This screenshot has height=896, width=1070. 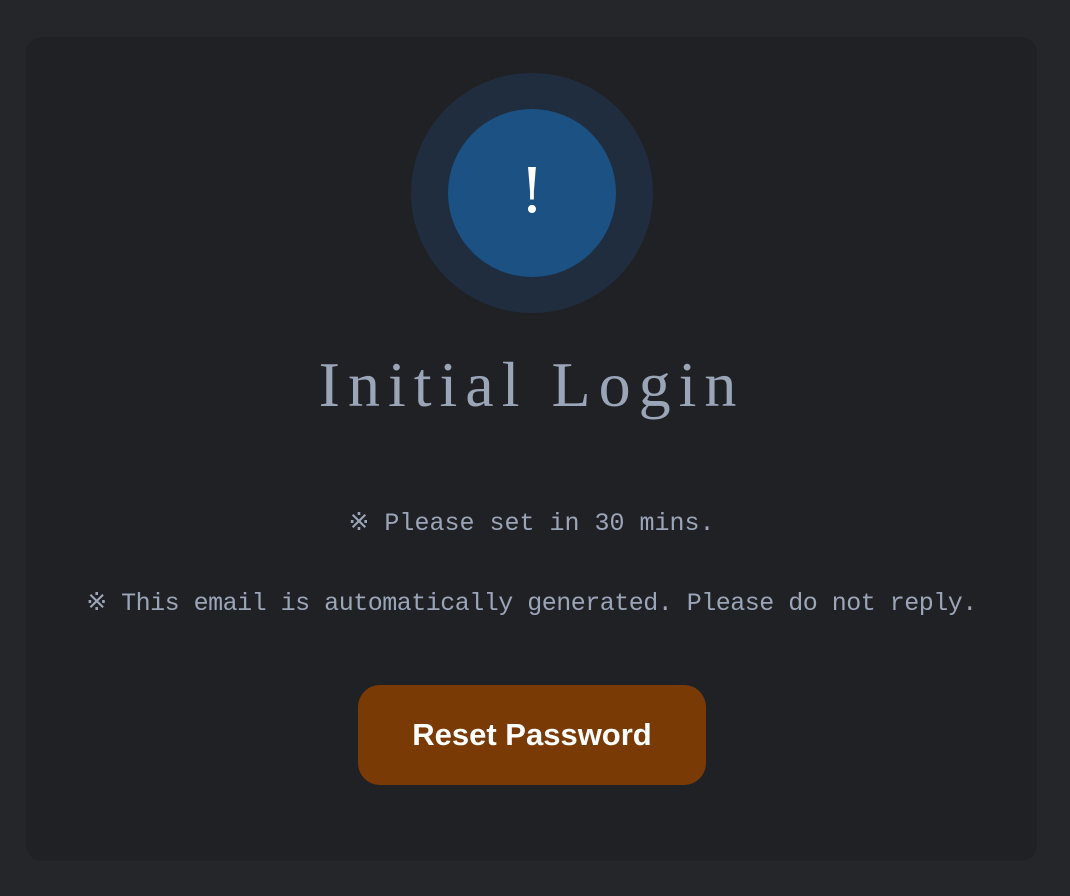 I want to click on reset-password-button: Reset Password, so click(x=532, y=735).